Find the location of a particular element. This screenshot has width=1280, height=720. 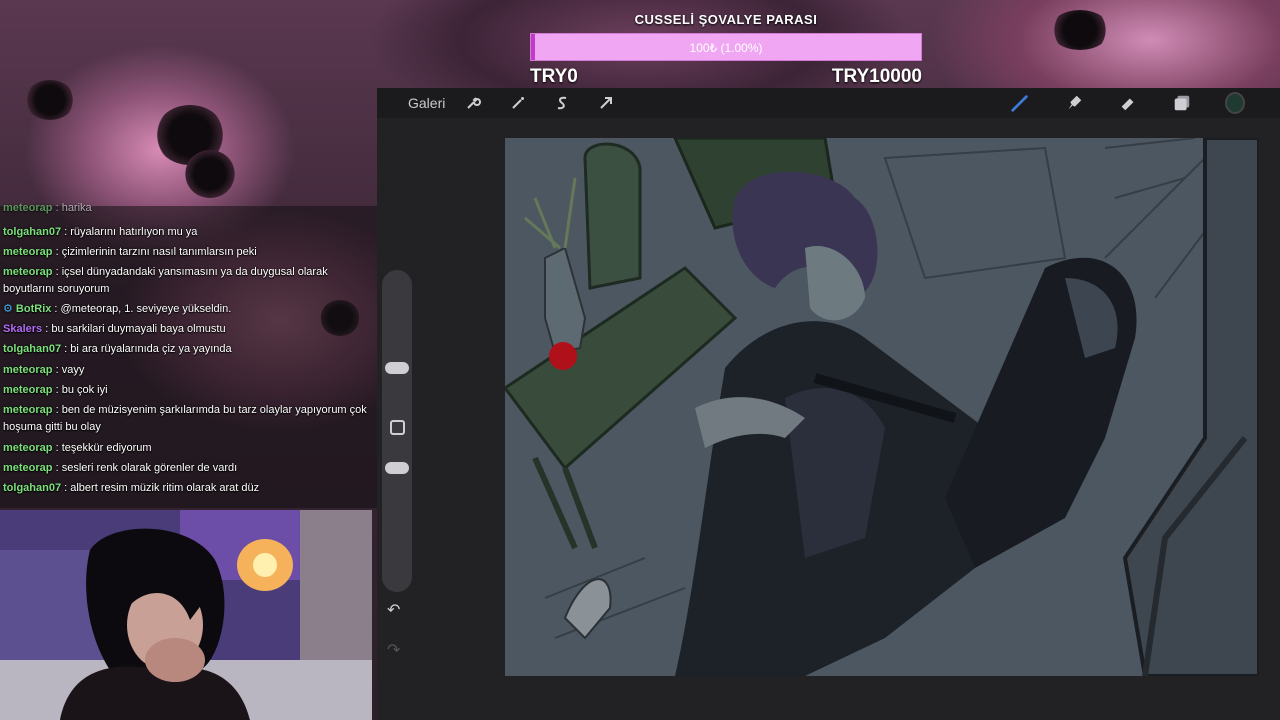

layers-icon is located at coordinates (1182, 103).